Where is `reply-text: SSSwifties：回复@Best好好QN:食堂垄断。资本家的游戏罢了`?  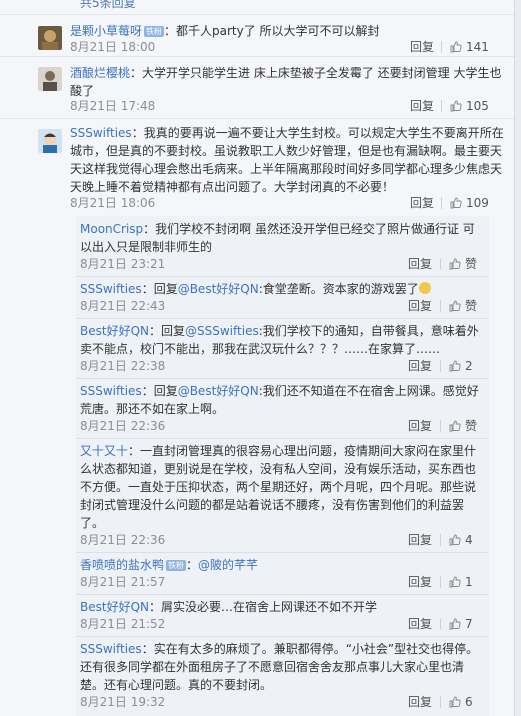
reply-text: SSSwifties：回复@Best好好QN:食堂垄断。资本家的游戏罢了 is located at coordinates (282, 289).